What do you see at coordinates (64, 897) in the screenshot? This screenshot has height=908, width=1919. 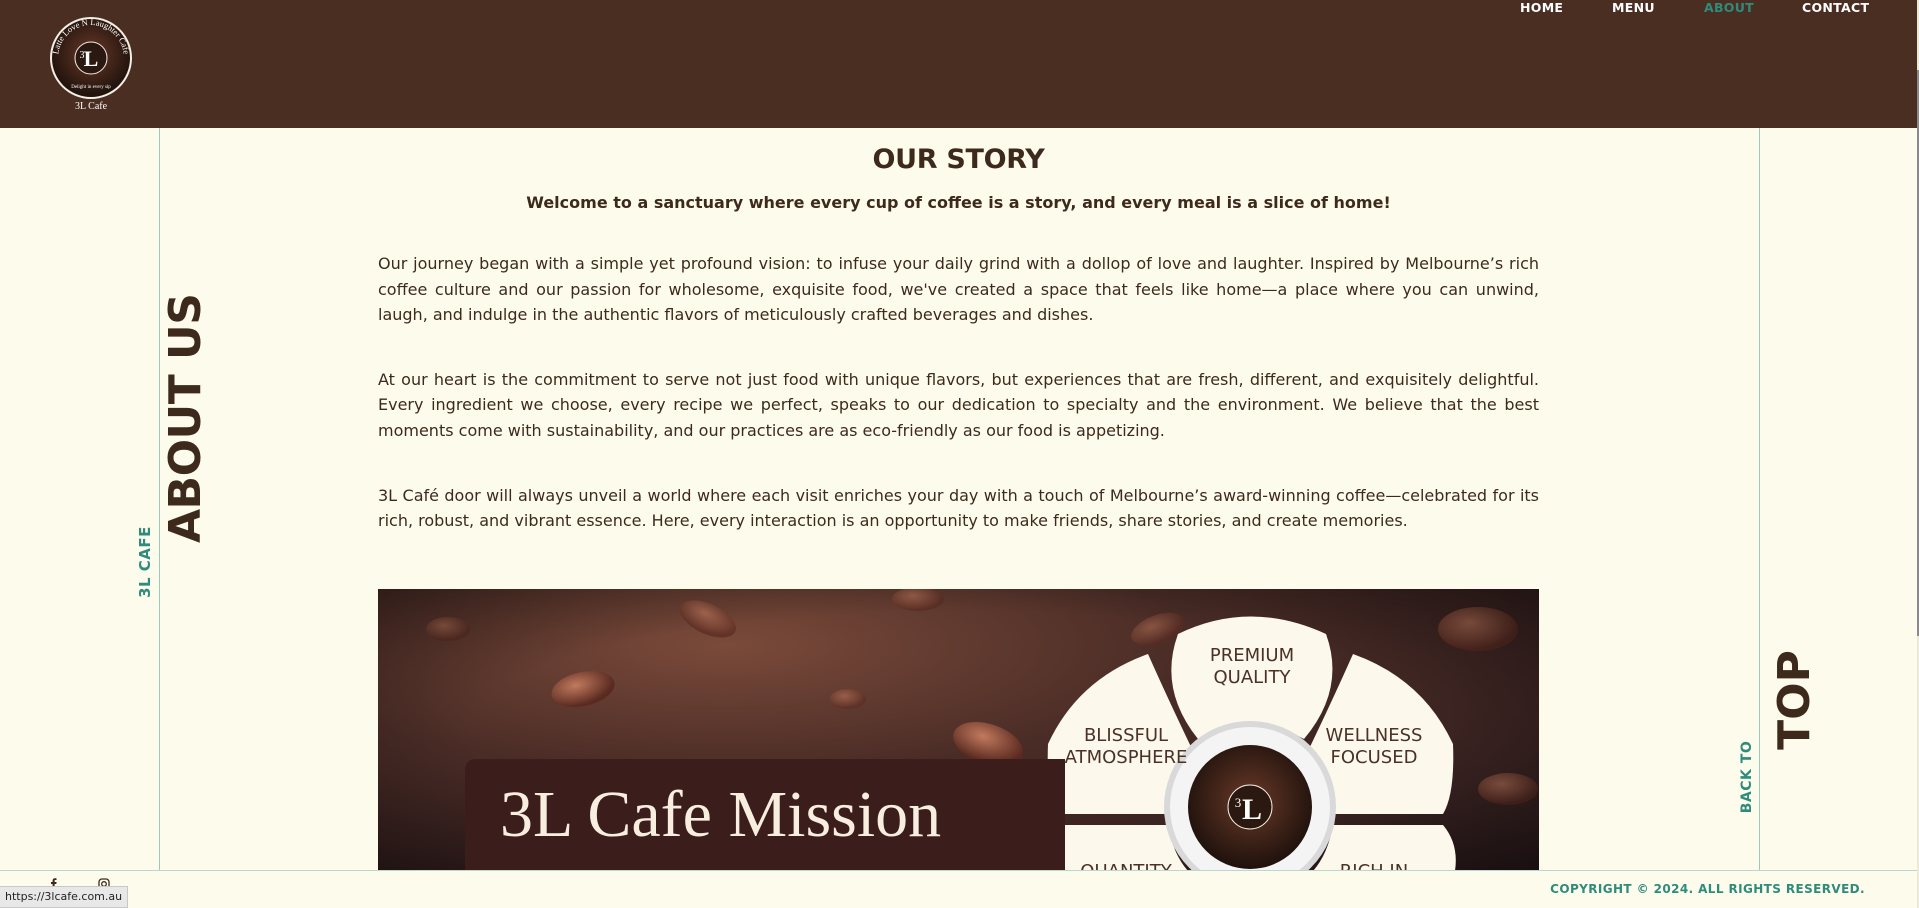 I see `status-bar-url: https://3lcafe.com.au` at bounding box center [64, 897].